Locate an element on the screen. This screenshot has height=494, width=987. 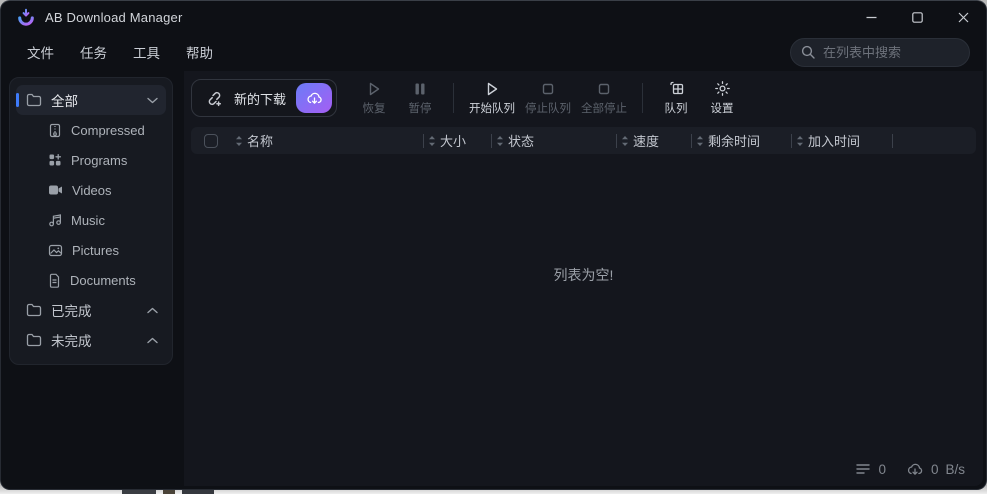
quick-download-button is located at coordinates (314, 98).